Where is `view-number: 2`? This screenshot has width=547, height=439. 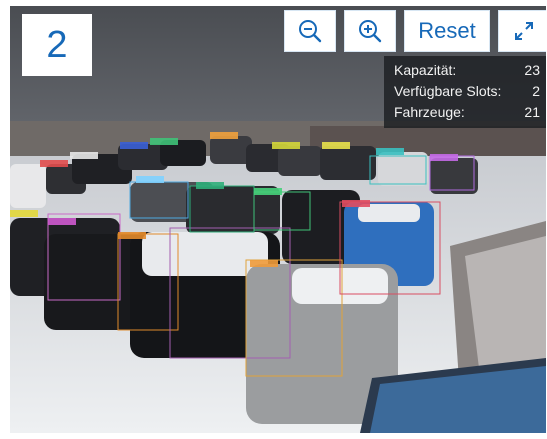 view-number: 2 is located at coordinates (57, 44).